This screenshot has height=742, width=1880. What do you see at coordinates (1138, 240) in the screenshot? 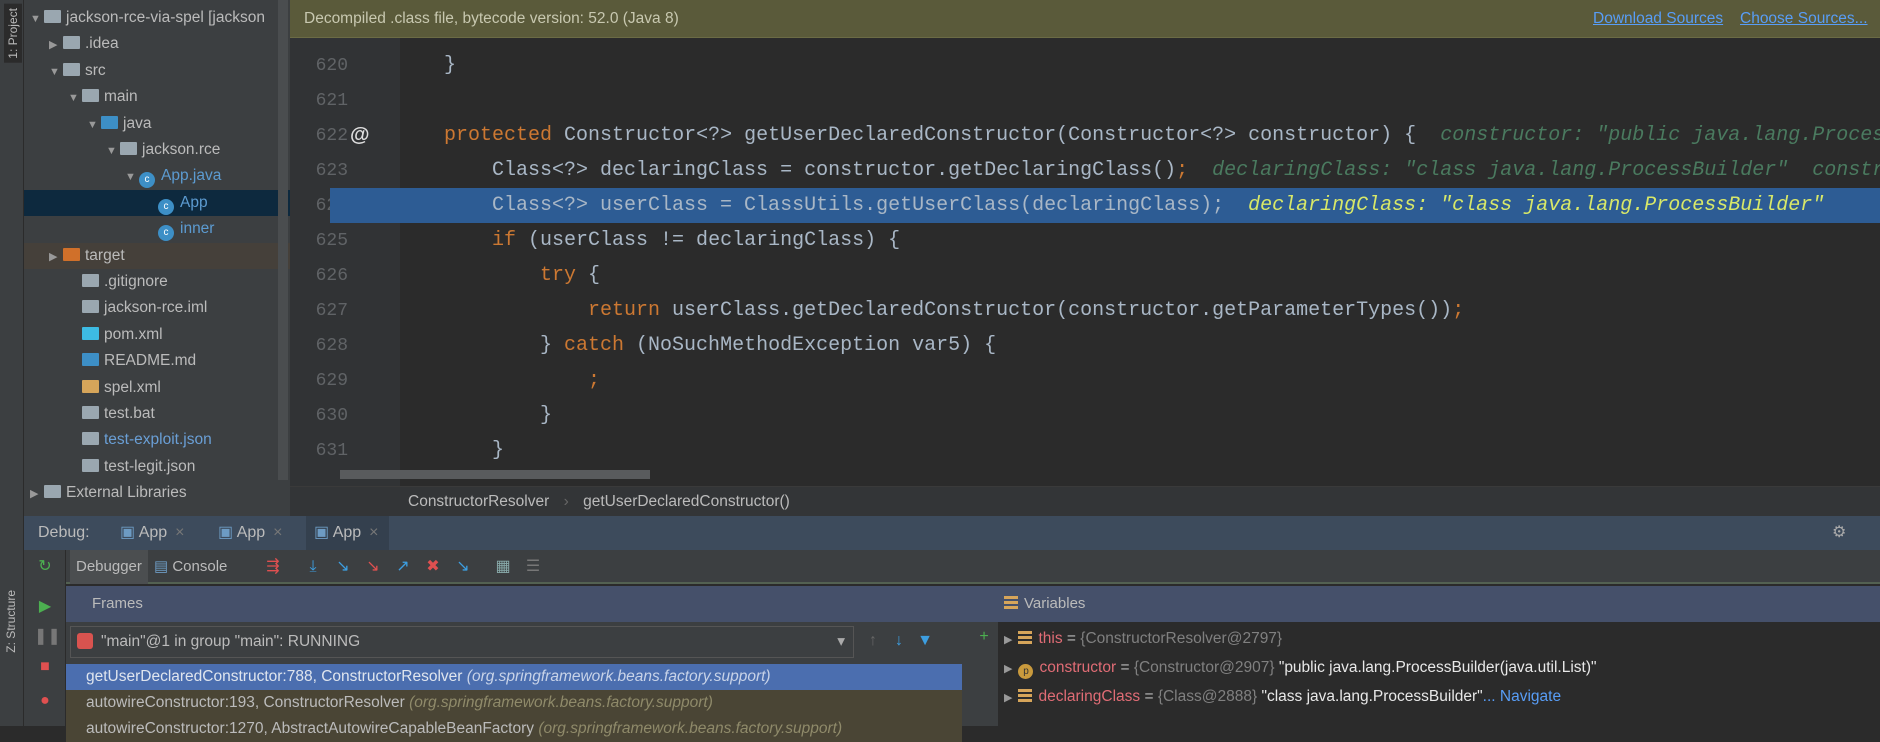
I see `code-line: if (userClass != declaringClass) {` at bounding box center [1138, 240].